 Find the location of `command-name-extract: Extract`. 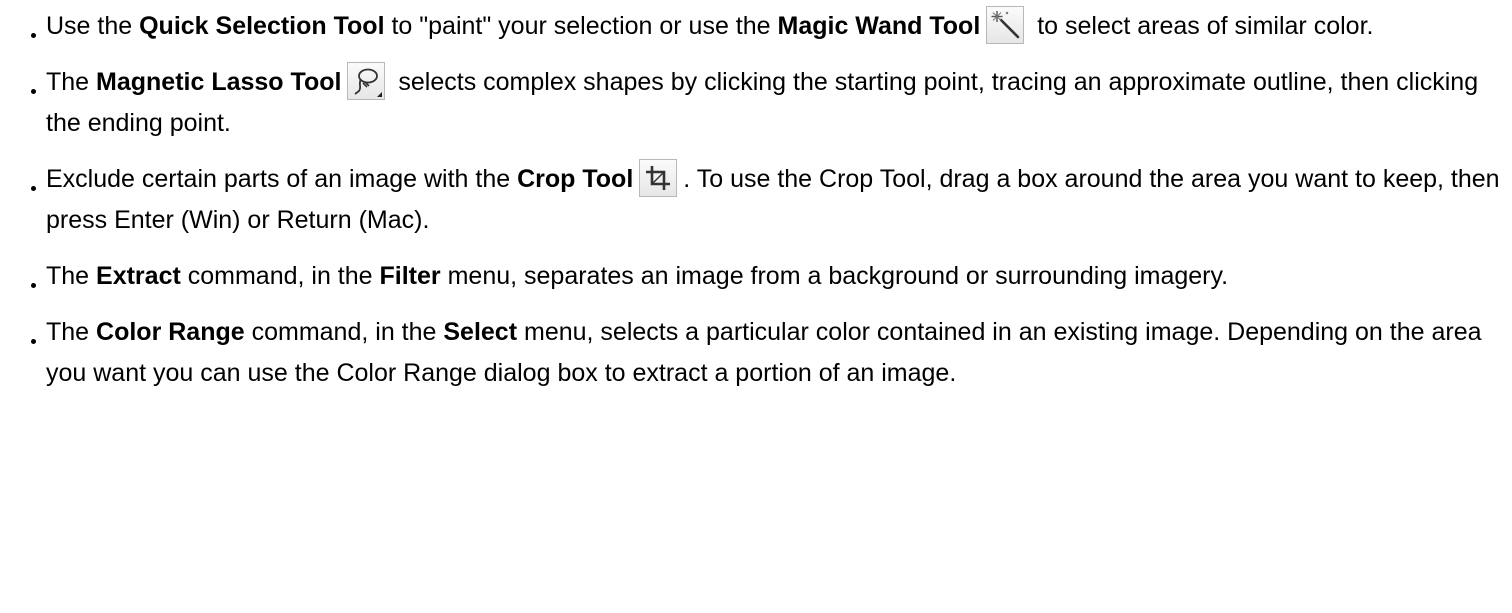

command-name-extract: Extract is located at coordinates (138, 276).